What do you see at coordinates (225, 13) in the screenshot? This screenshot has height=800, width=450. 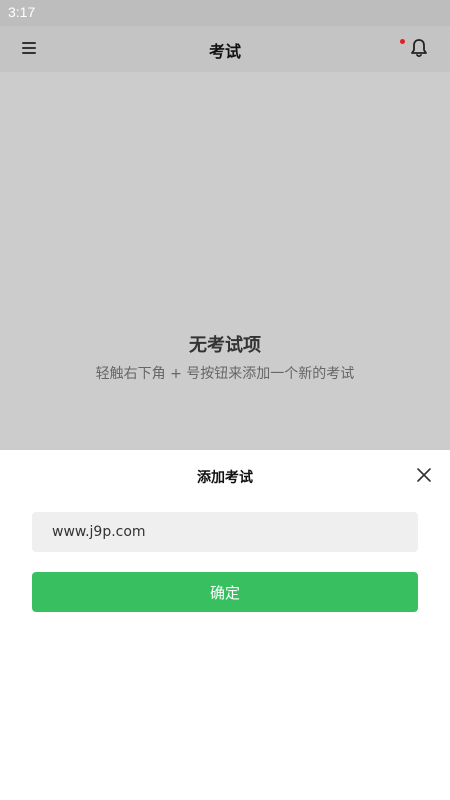 I see `status-bar: 3:17` at bounding box center [225, 13].